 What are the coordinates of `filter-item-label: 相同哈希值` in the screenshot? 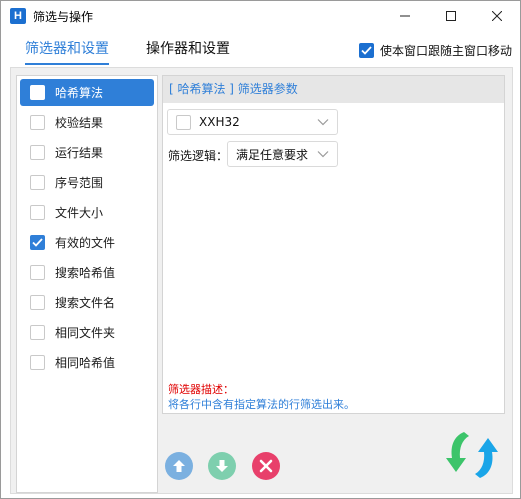 It's located at (85, 363).